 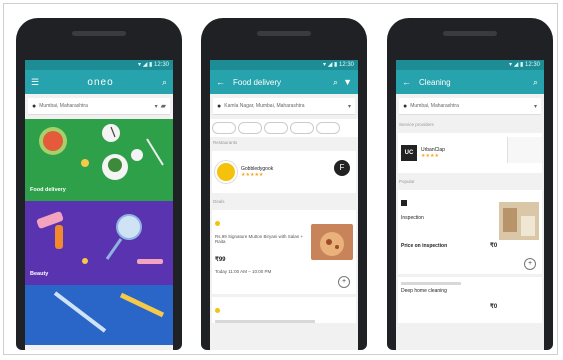 What do you see at coordinates (264, 106) in the screenshot?
I see `location-text: Kamla Nagar, Mumbai, Maharashtra` at bounding box center [264, 106].